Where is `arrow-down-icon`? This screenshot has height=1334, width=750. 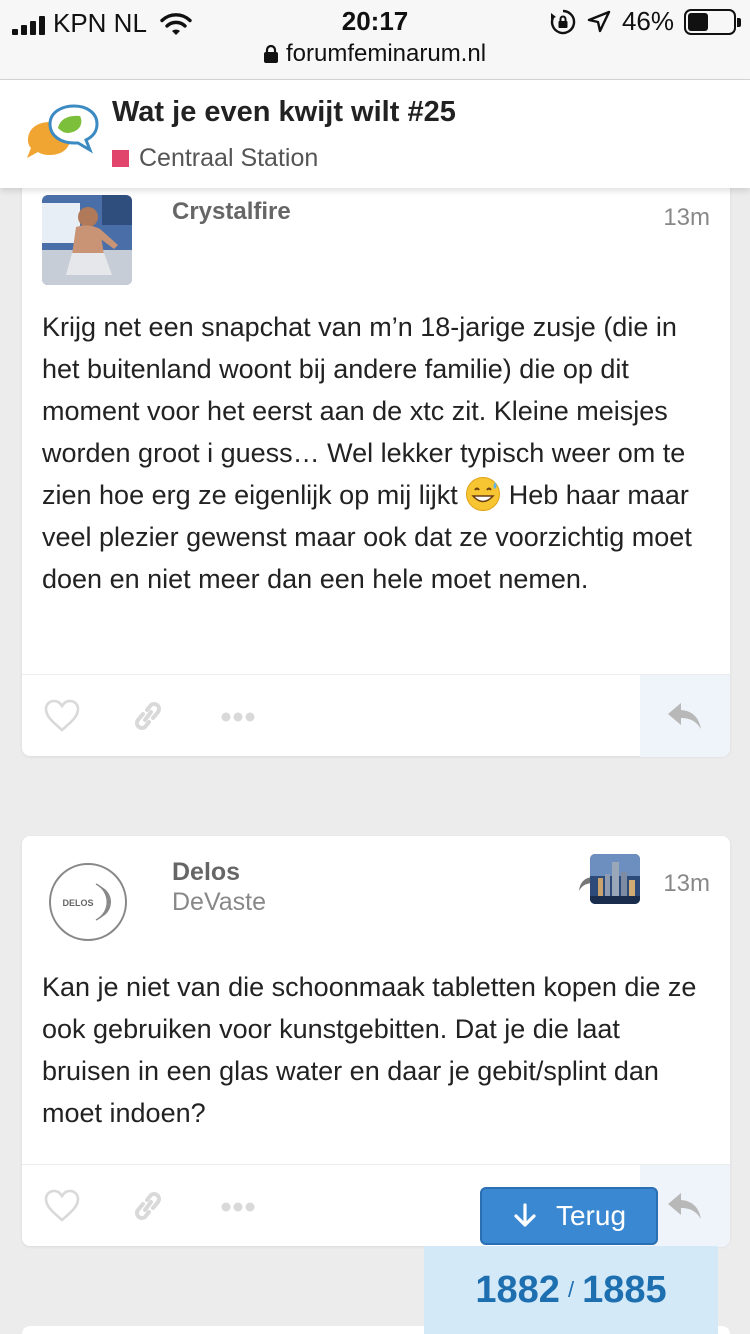
arrow-down-icon is located at coordinates (525, 1215).